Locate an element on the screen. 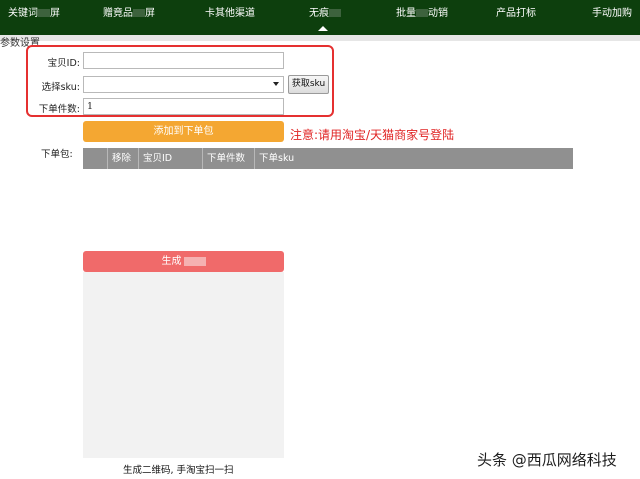 The height and width of the screenshot is (479, 640). nav-item-label: 手动加购 is located at coordinates (612, 13).